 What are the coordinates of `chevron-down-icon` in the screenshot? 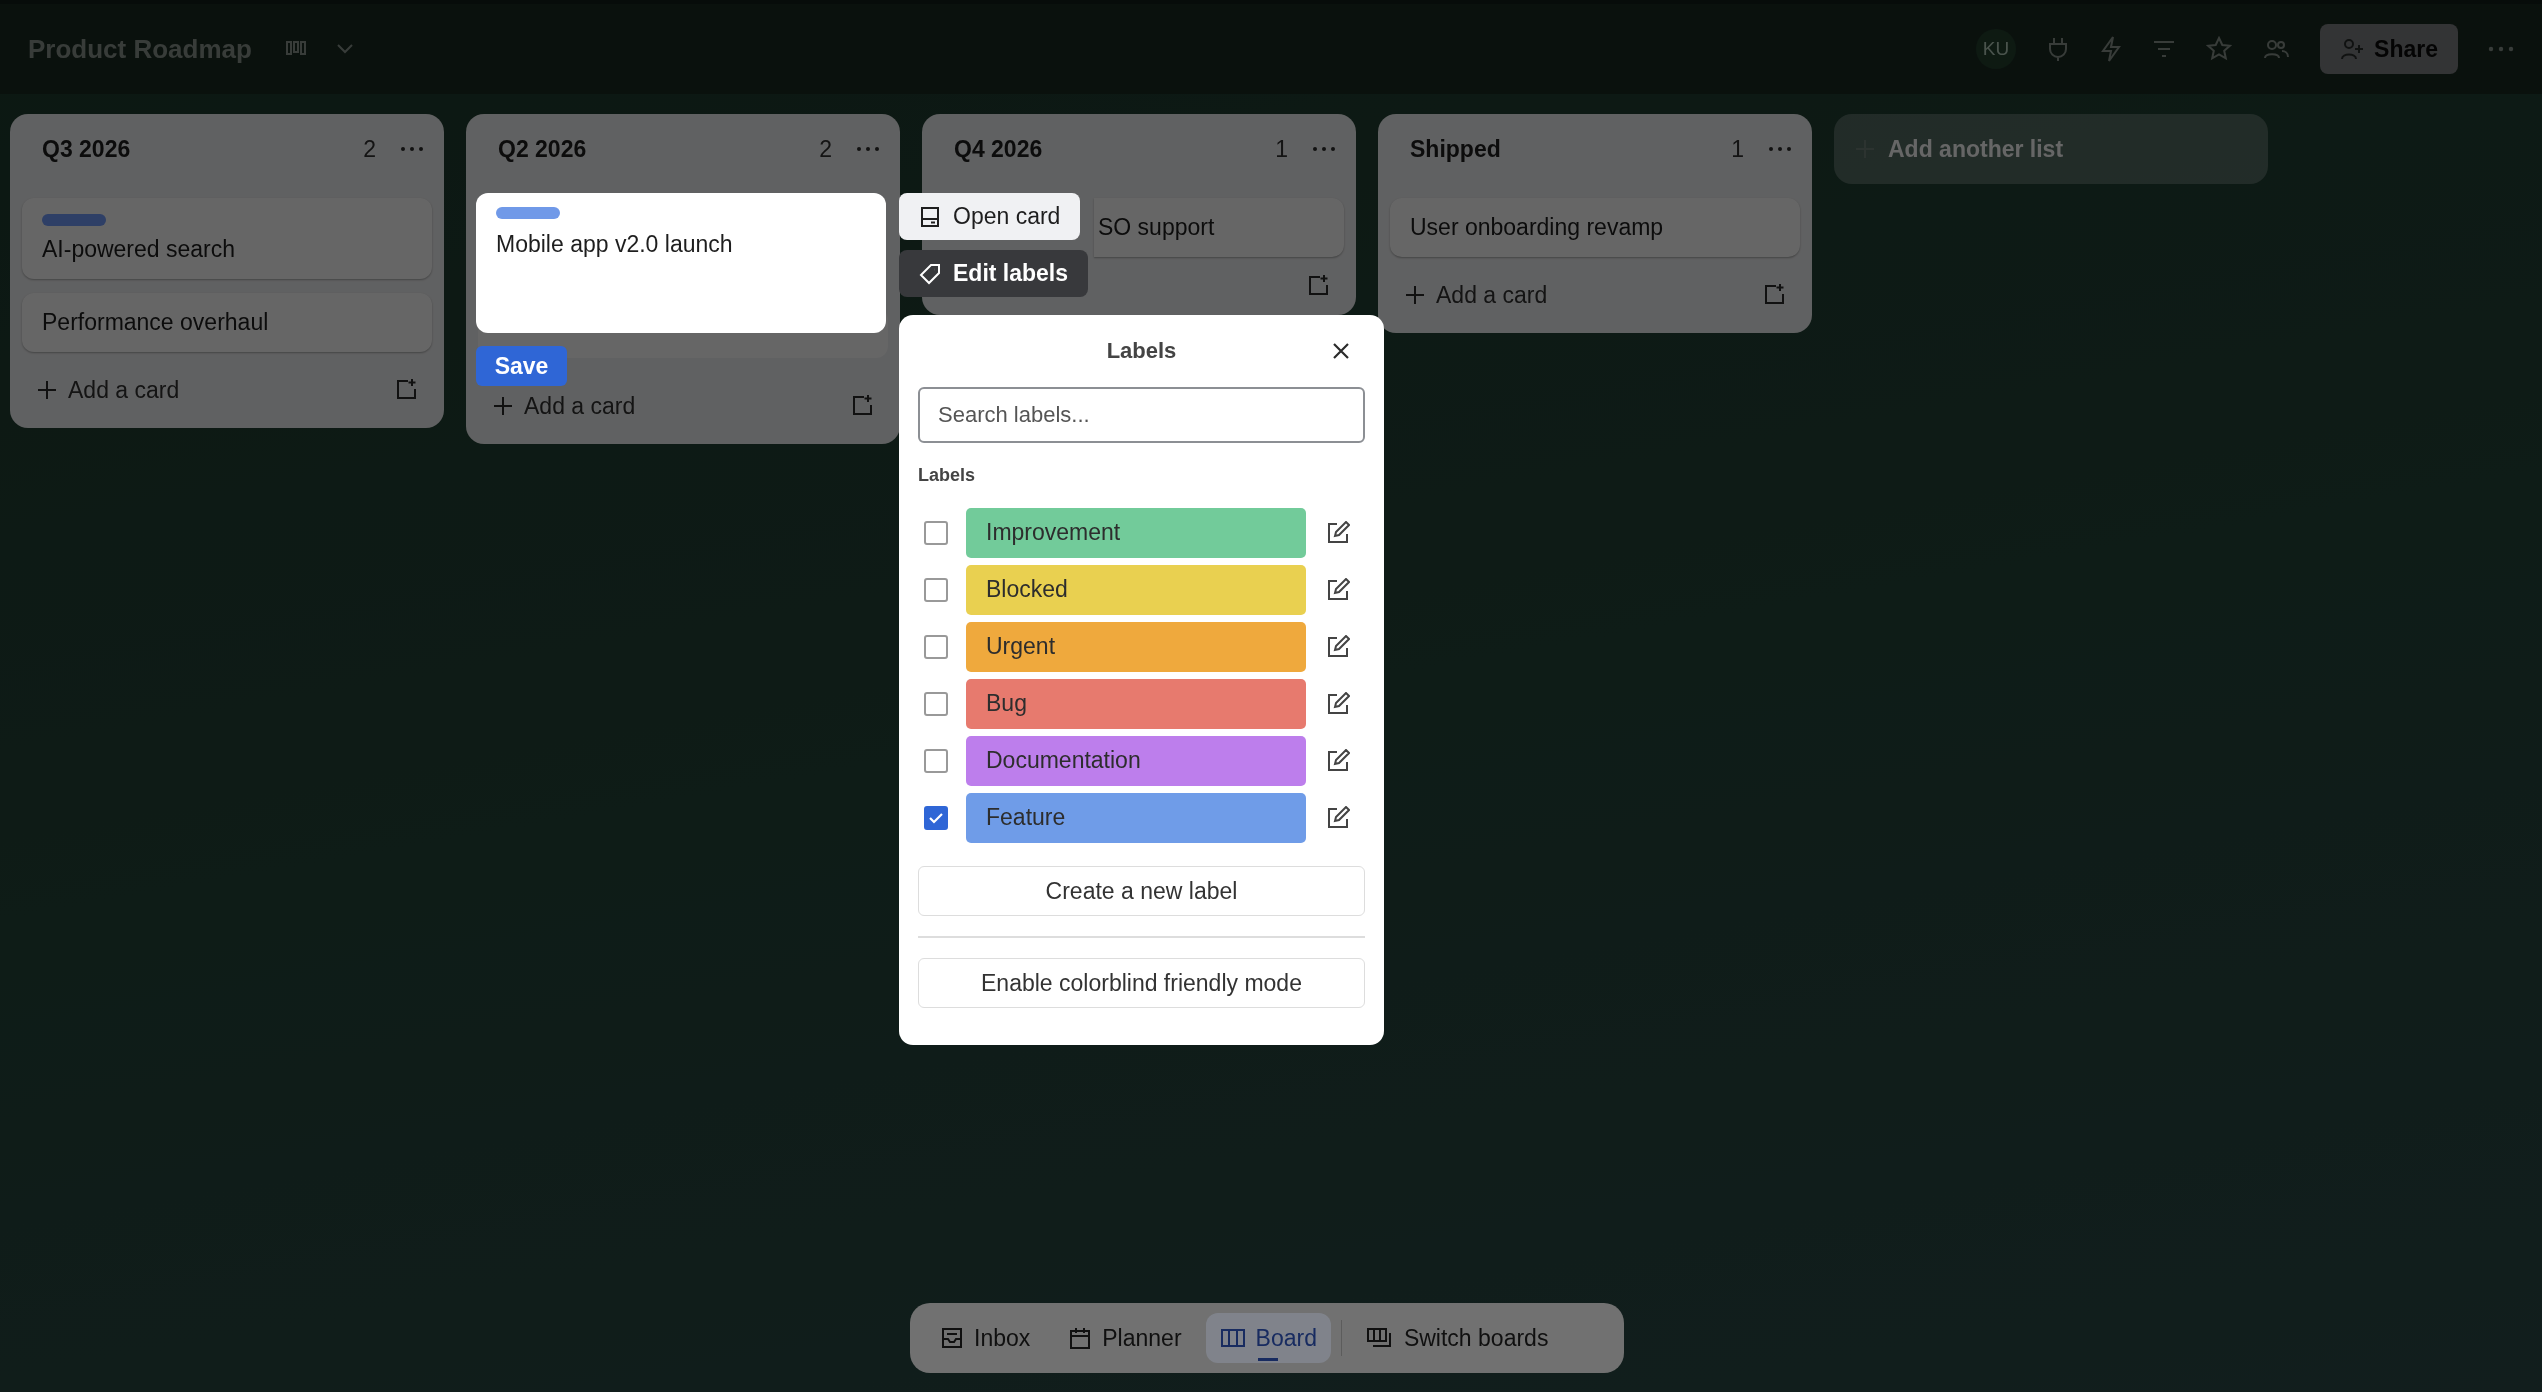 It's located at (344, 49).